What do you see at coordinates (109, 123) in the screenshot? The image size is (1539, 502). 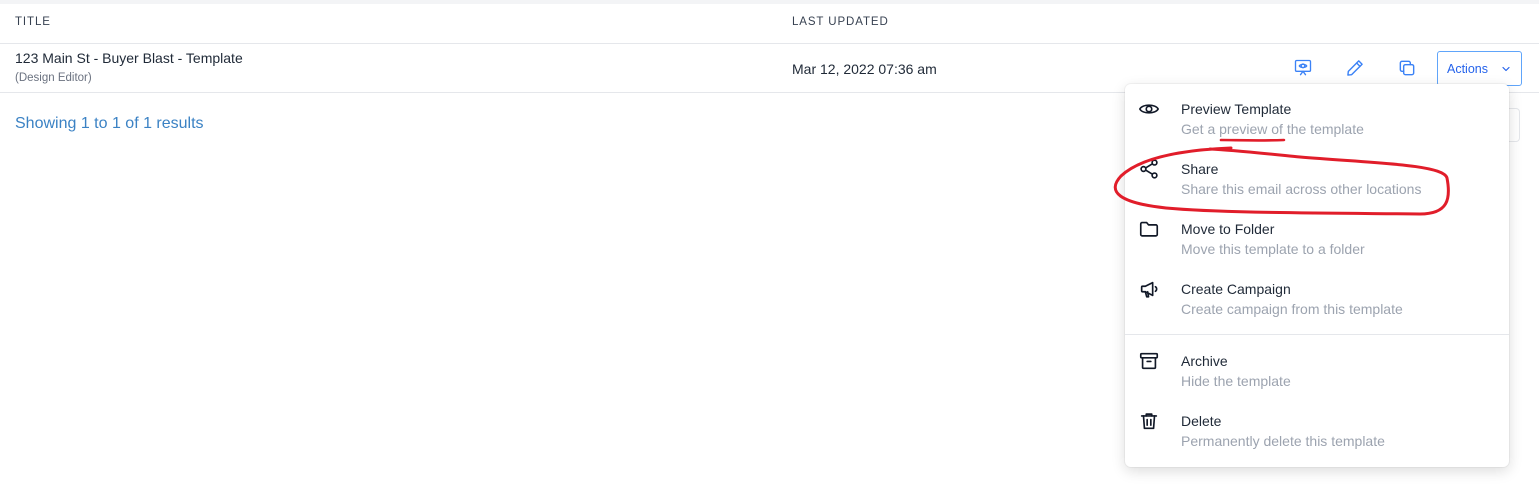 I see `pagination-summary: Showing 1 to 1 of 1 results` at bounding box center [109, 123].